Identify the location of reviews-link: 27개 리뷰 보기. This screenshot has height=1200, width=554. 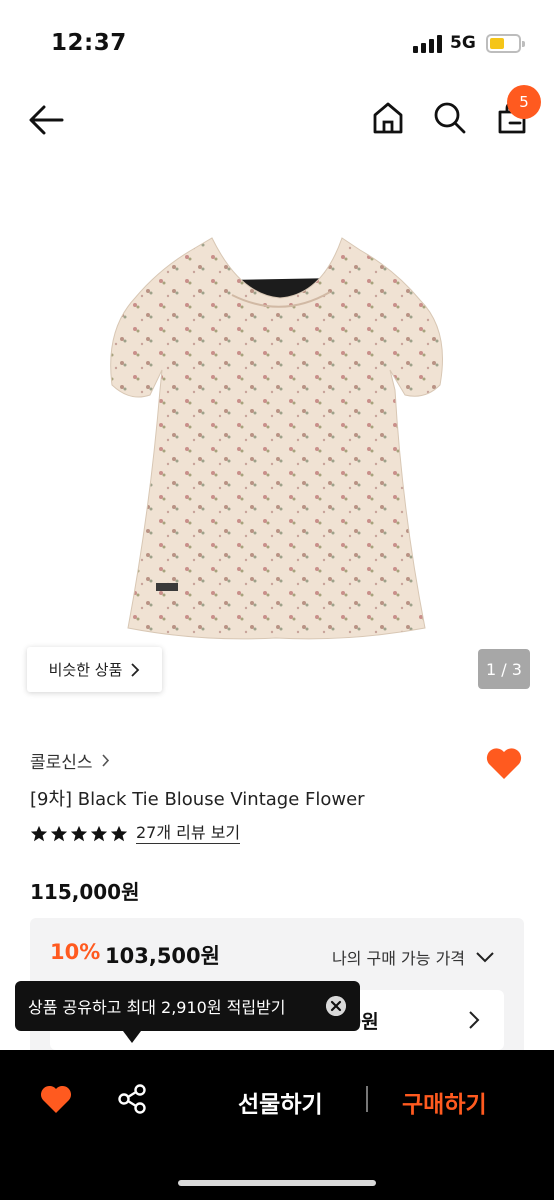
(188, 833).